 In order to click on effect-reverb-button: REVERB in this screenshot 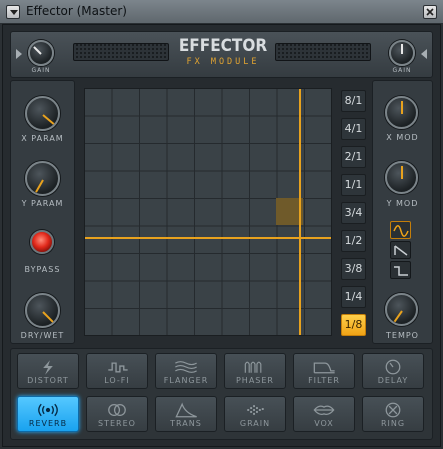, I will do `click(48, 414)`.